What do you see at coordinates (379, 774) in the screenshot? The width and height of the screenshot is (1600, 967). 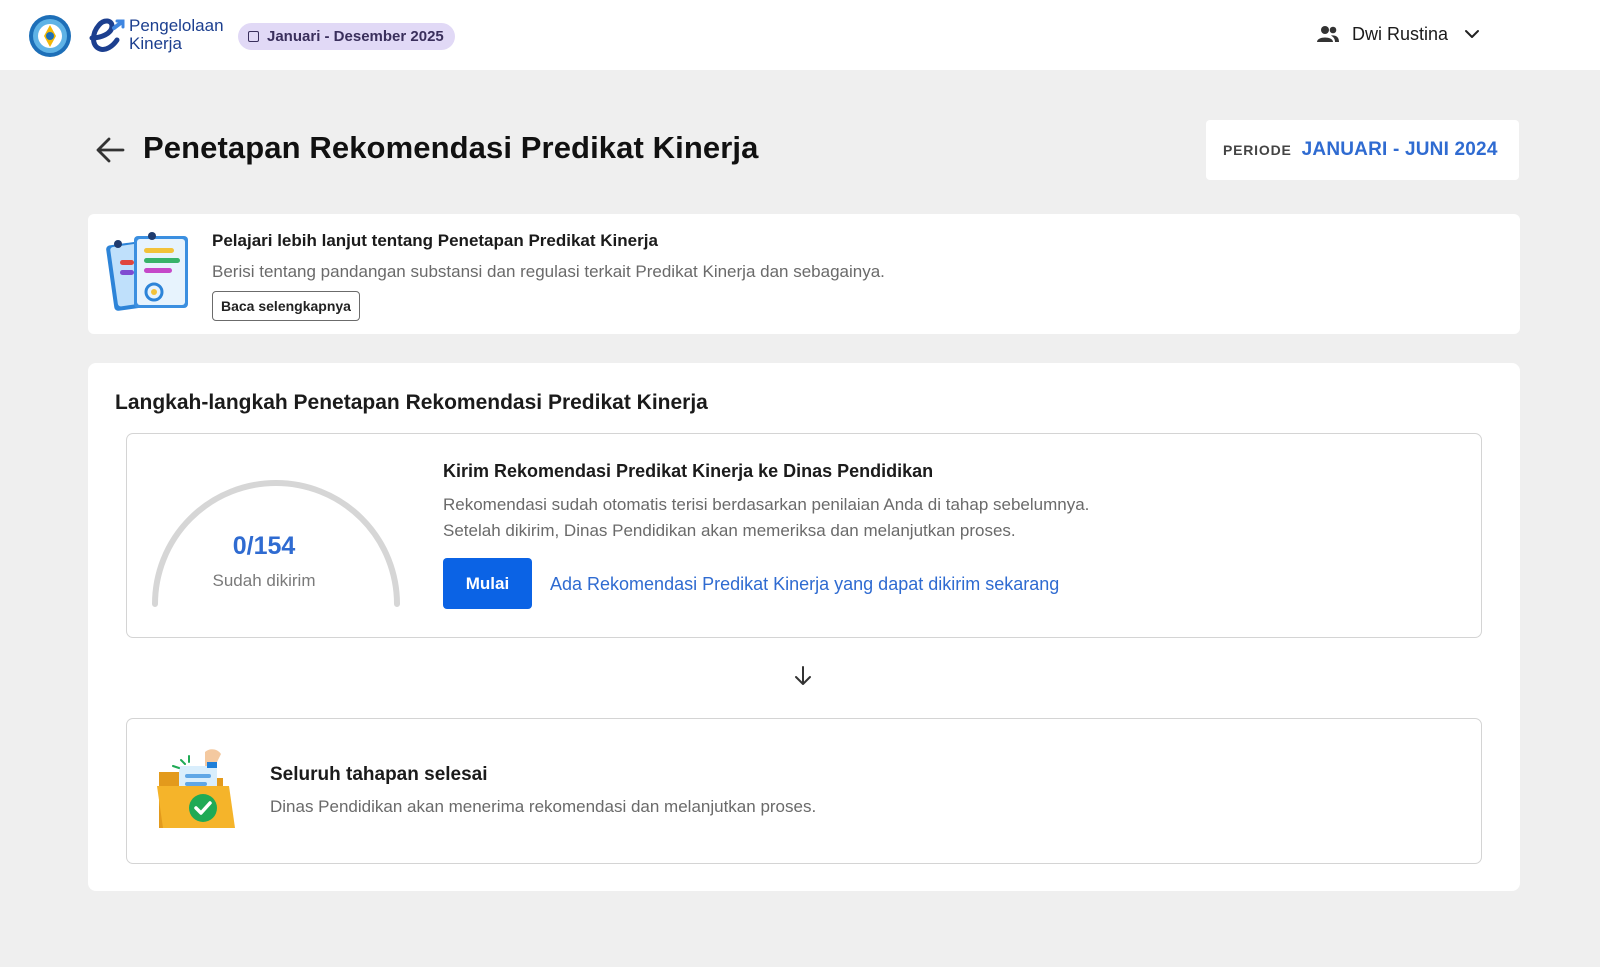 I see `step2-title: Seluruh tahapan selesai` at bounding box center [379, 774].